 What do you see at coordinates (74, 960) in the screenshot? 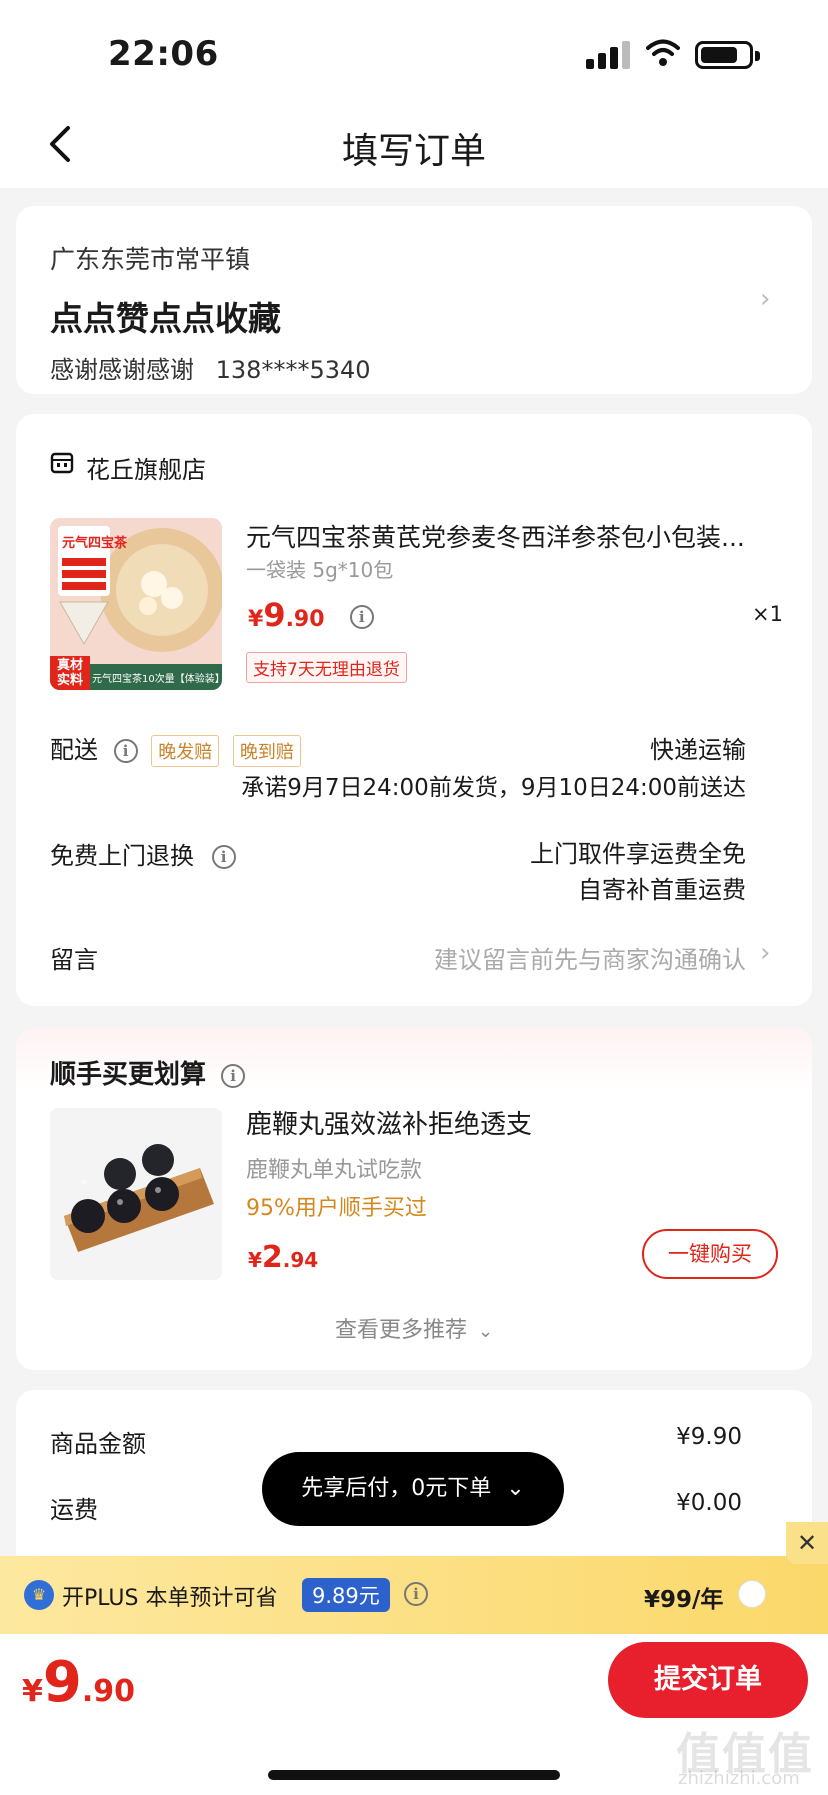
I see `message-label: 留言` at bounding box center [74, 960].